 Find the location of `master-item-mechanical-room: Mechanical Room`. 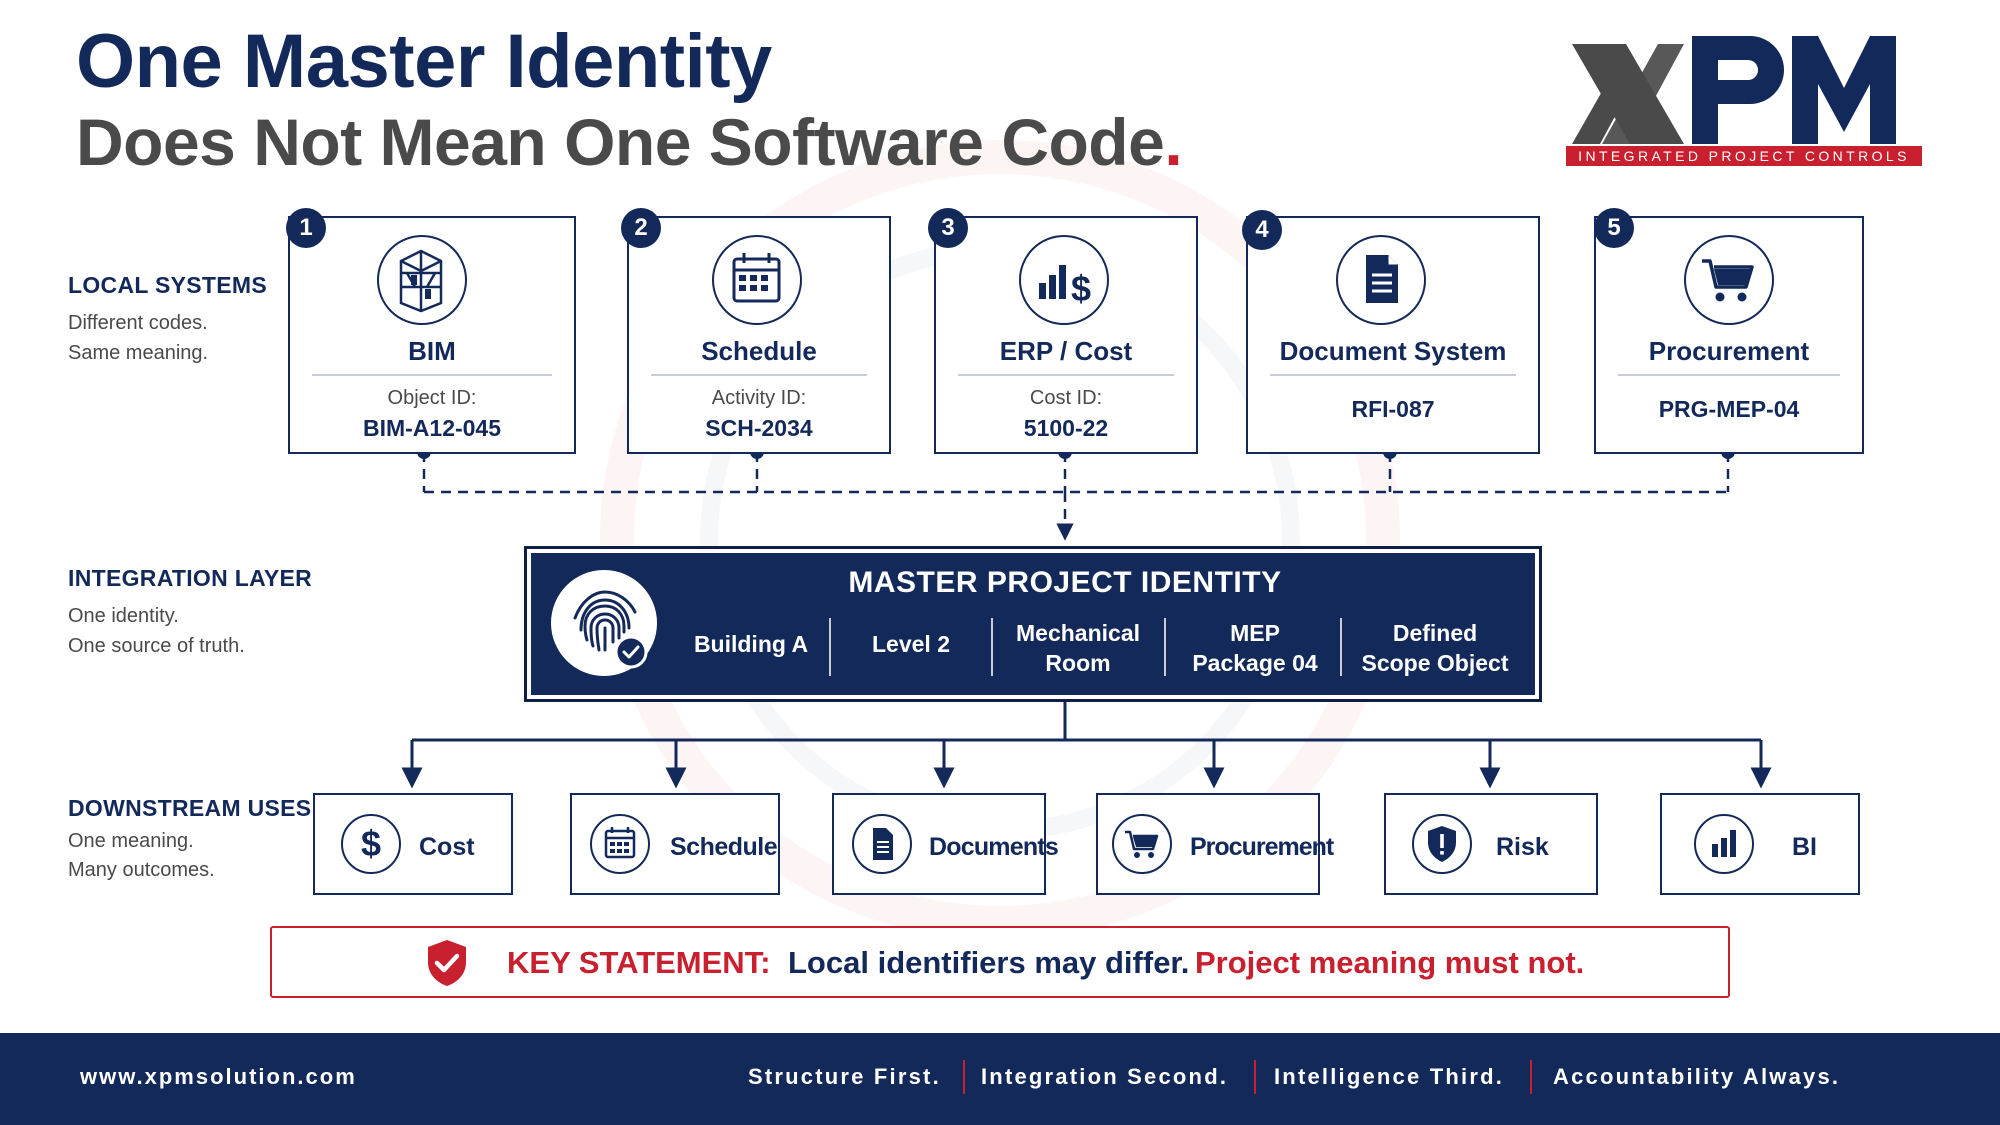

master-item-mechanical-room: Mechanical Room is located at coordinates (1078, 648).